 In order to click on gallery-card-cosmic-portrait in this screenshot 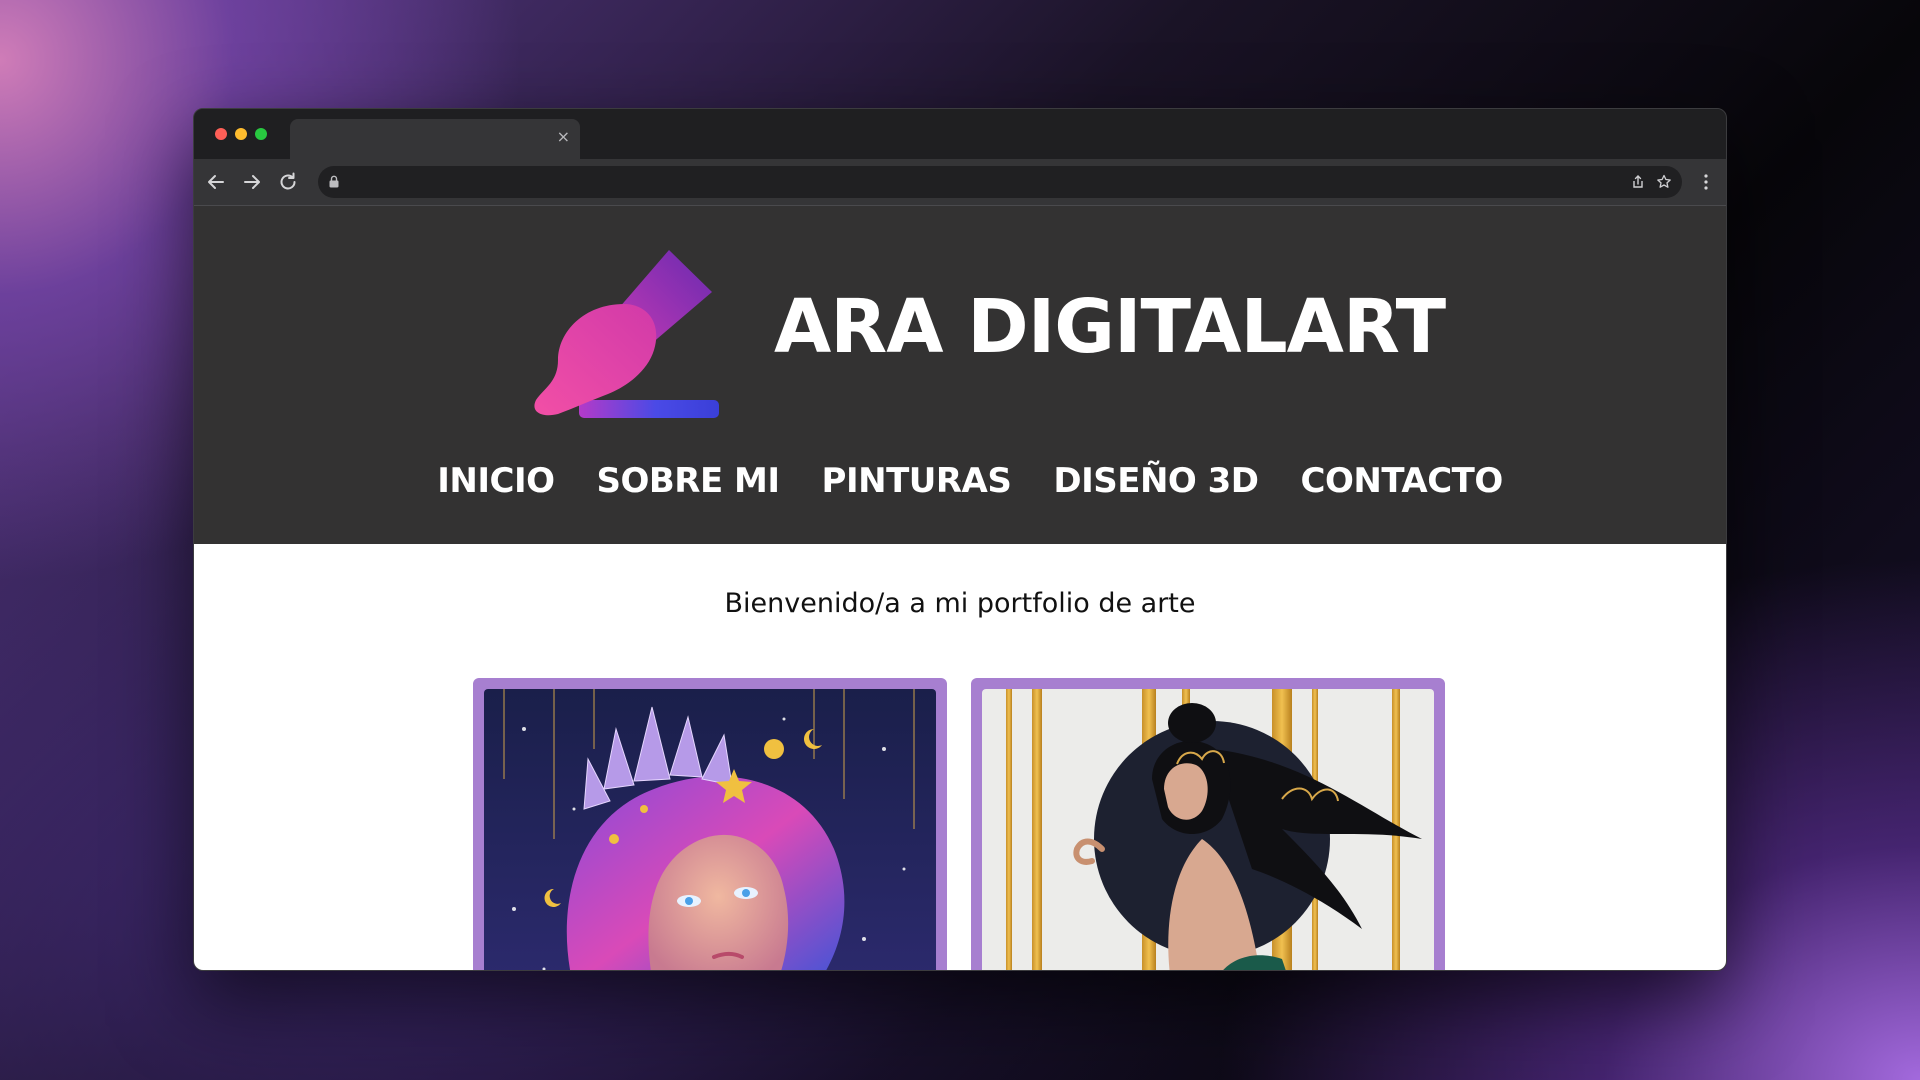, I will do `click(710, 824)`.